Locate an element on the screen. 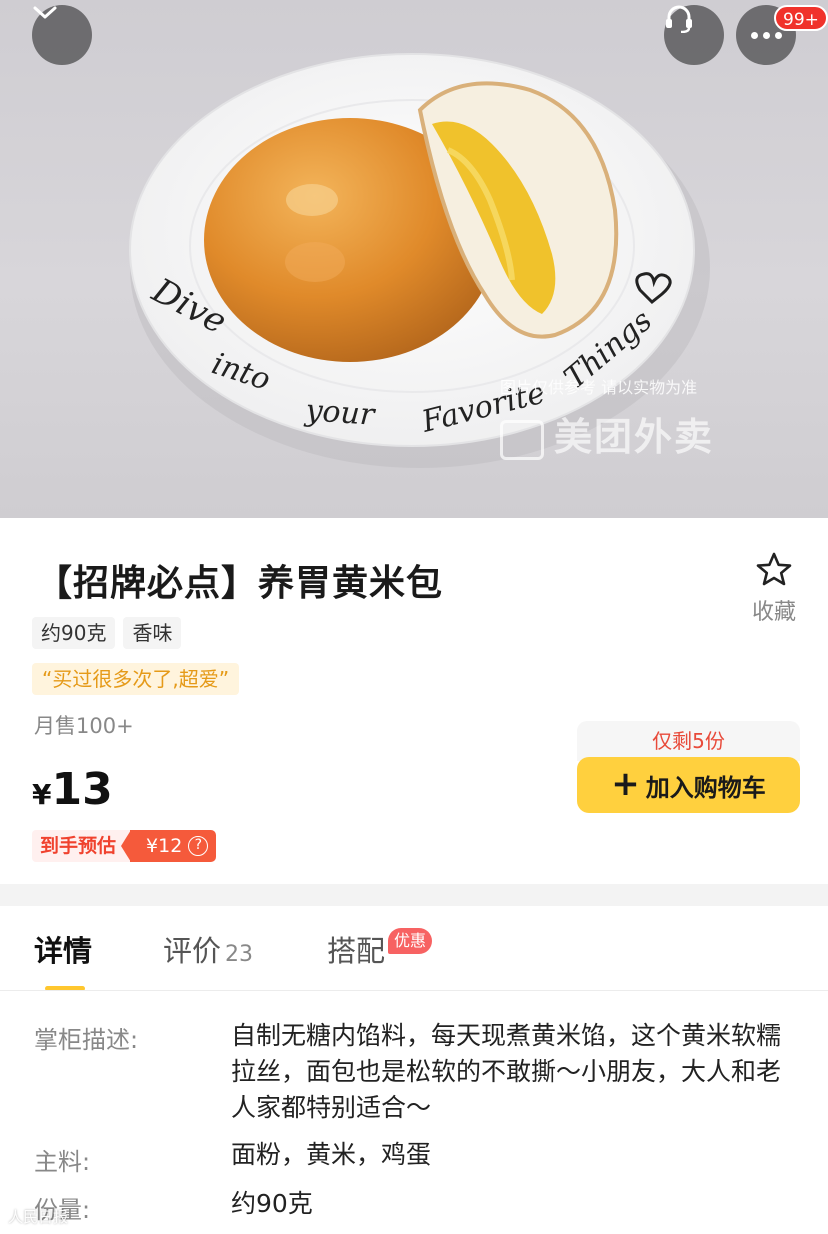 The width and height of the screenshot is (828, 1234). brand-watermark: 美团外卖 is located at coordinates (607, 433).